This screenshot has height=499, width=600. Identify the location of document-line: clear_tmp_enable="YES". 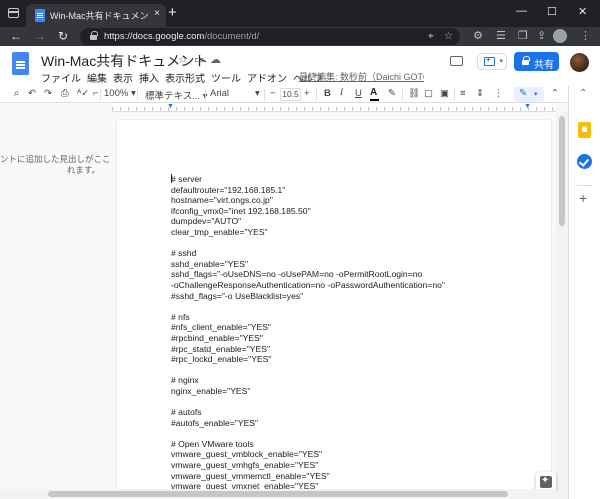
(356, 232).